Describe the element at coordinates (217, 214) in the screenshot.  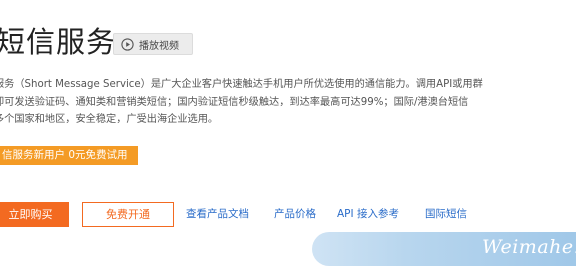
I see `product-docs-link: 查看产品文档` at that location.